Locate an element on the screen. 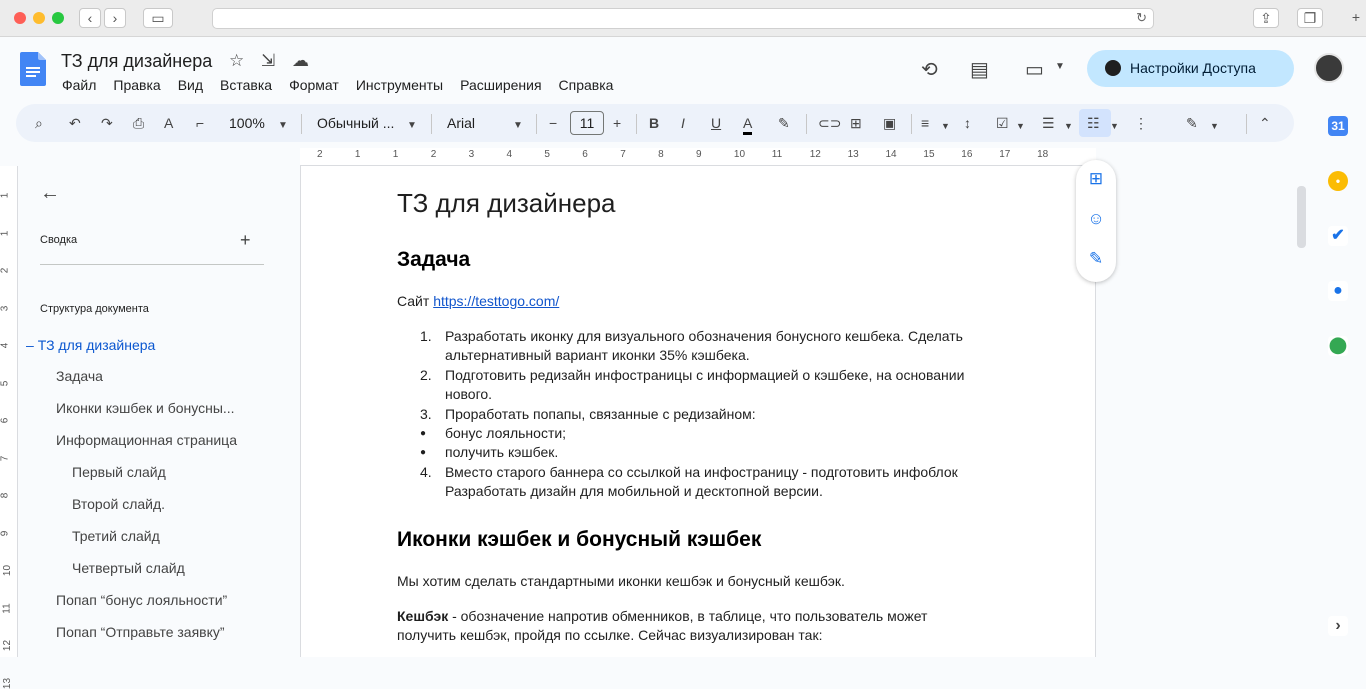 The width and height of the screenshot is (1366, 689). outline-item: Третий слайд is located at coordinates (116, 536).